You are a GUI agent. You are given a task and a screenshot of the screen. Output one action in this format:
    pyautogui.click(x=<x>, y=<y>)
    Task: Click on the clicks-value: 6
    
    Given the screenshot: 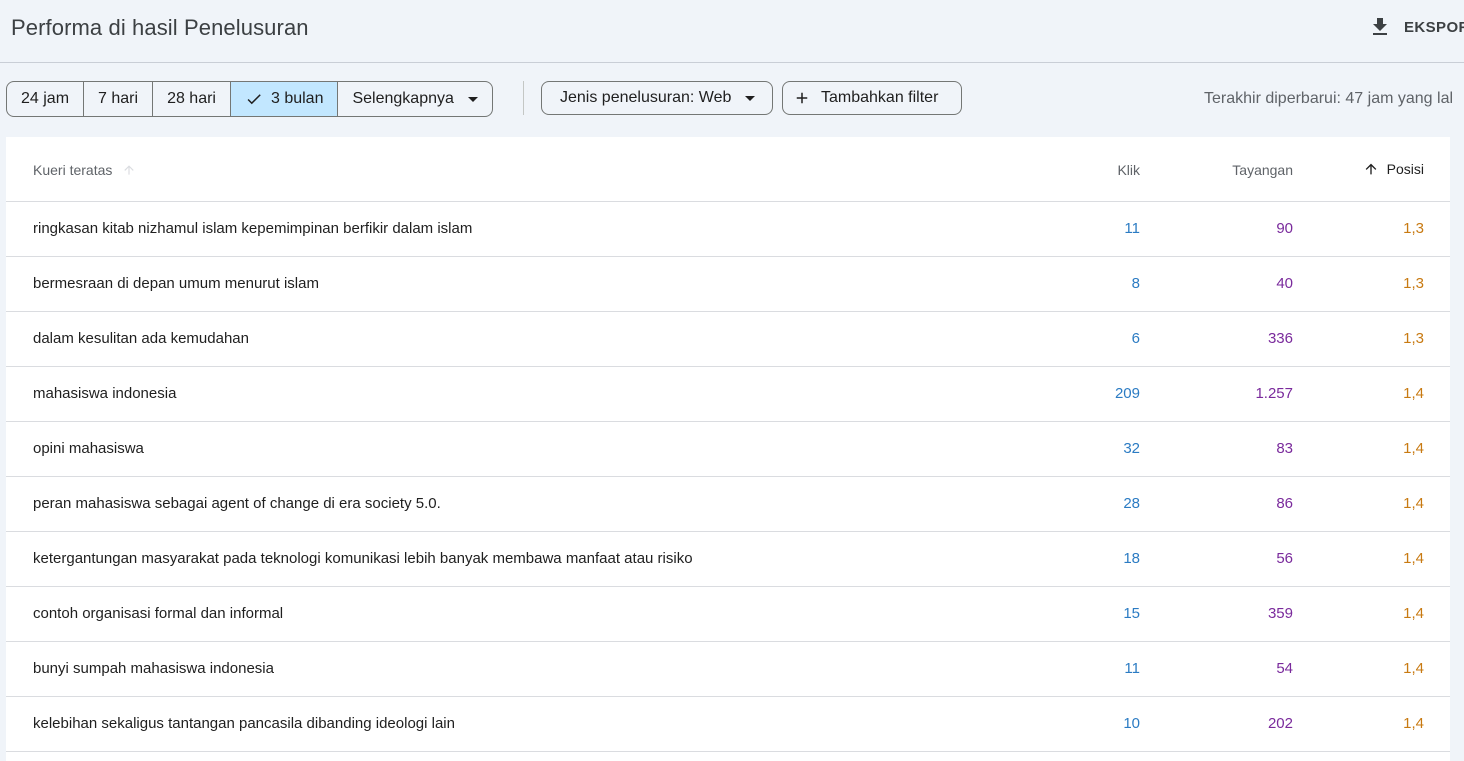 What is the action you would take?
    pyautogui.click(x=1135, y=338)
    